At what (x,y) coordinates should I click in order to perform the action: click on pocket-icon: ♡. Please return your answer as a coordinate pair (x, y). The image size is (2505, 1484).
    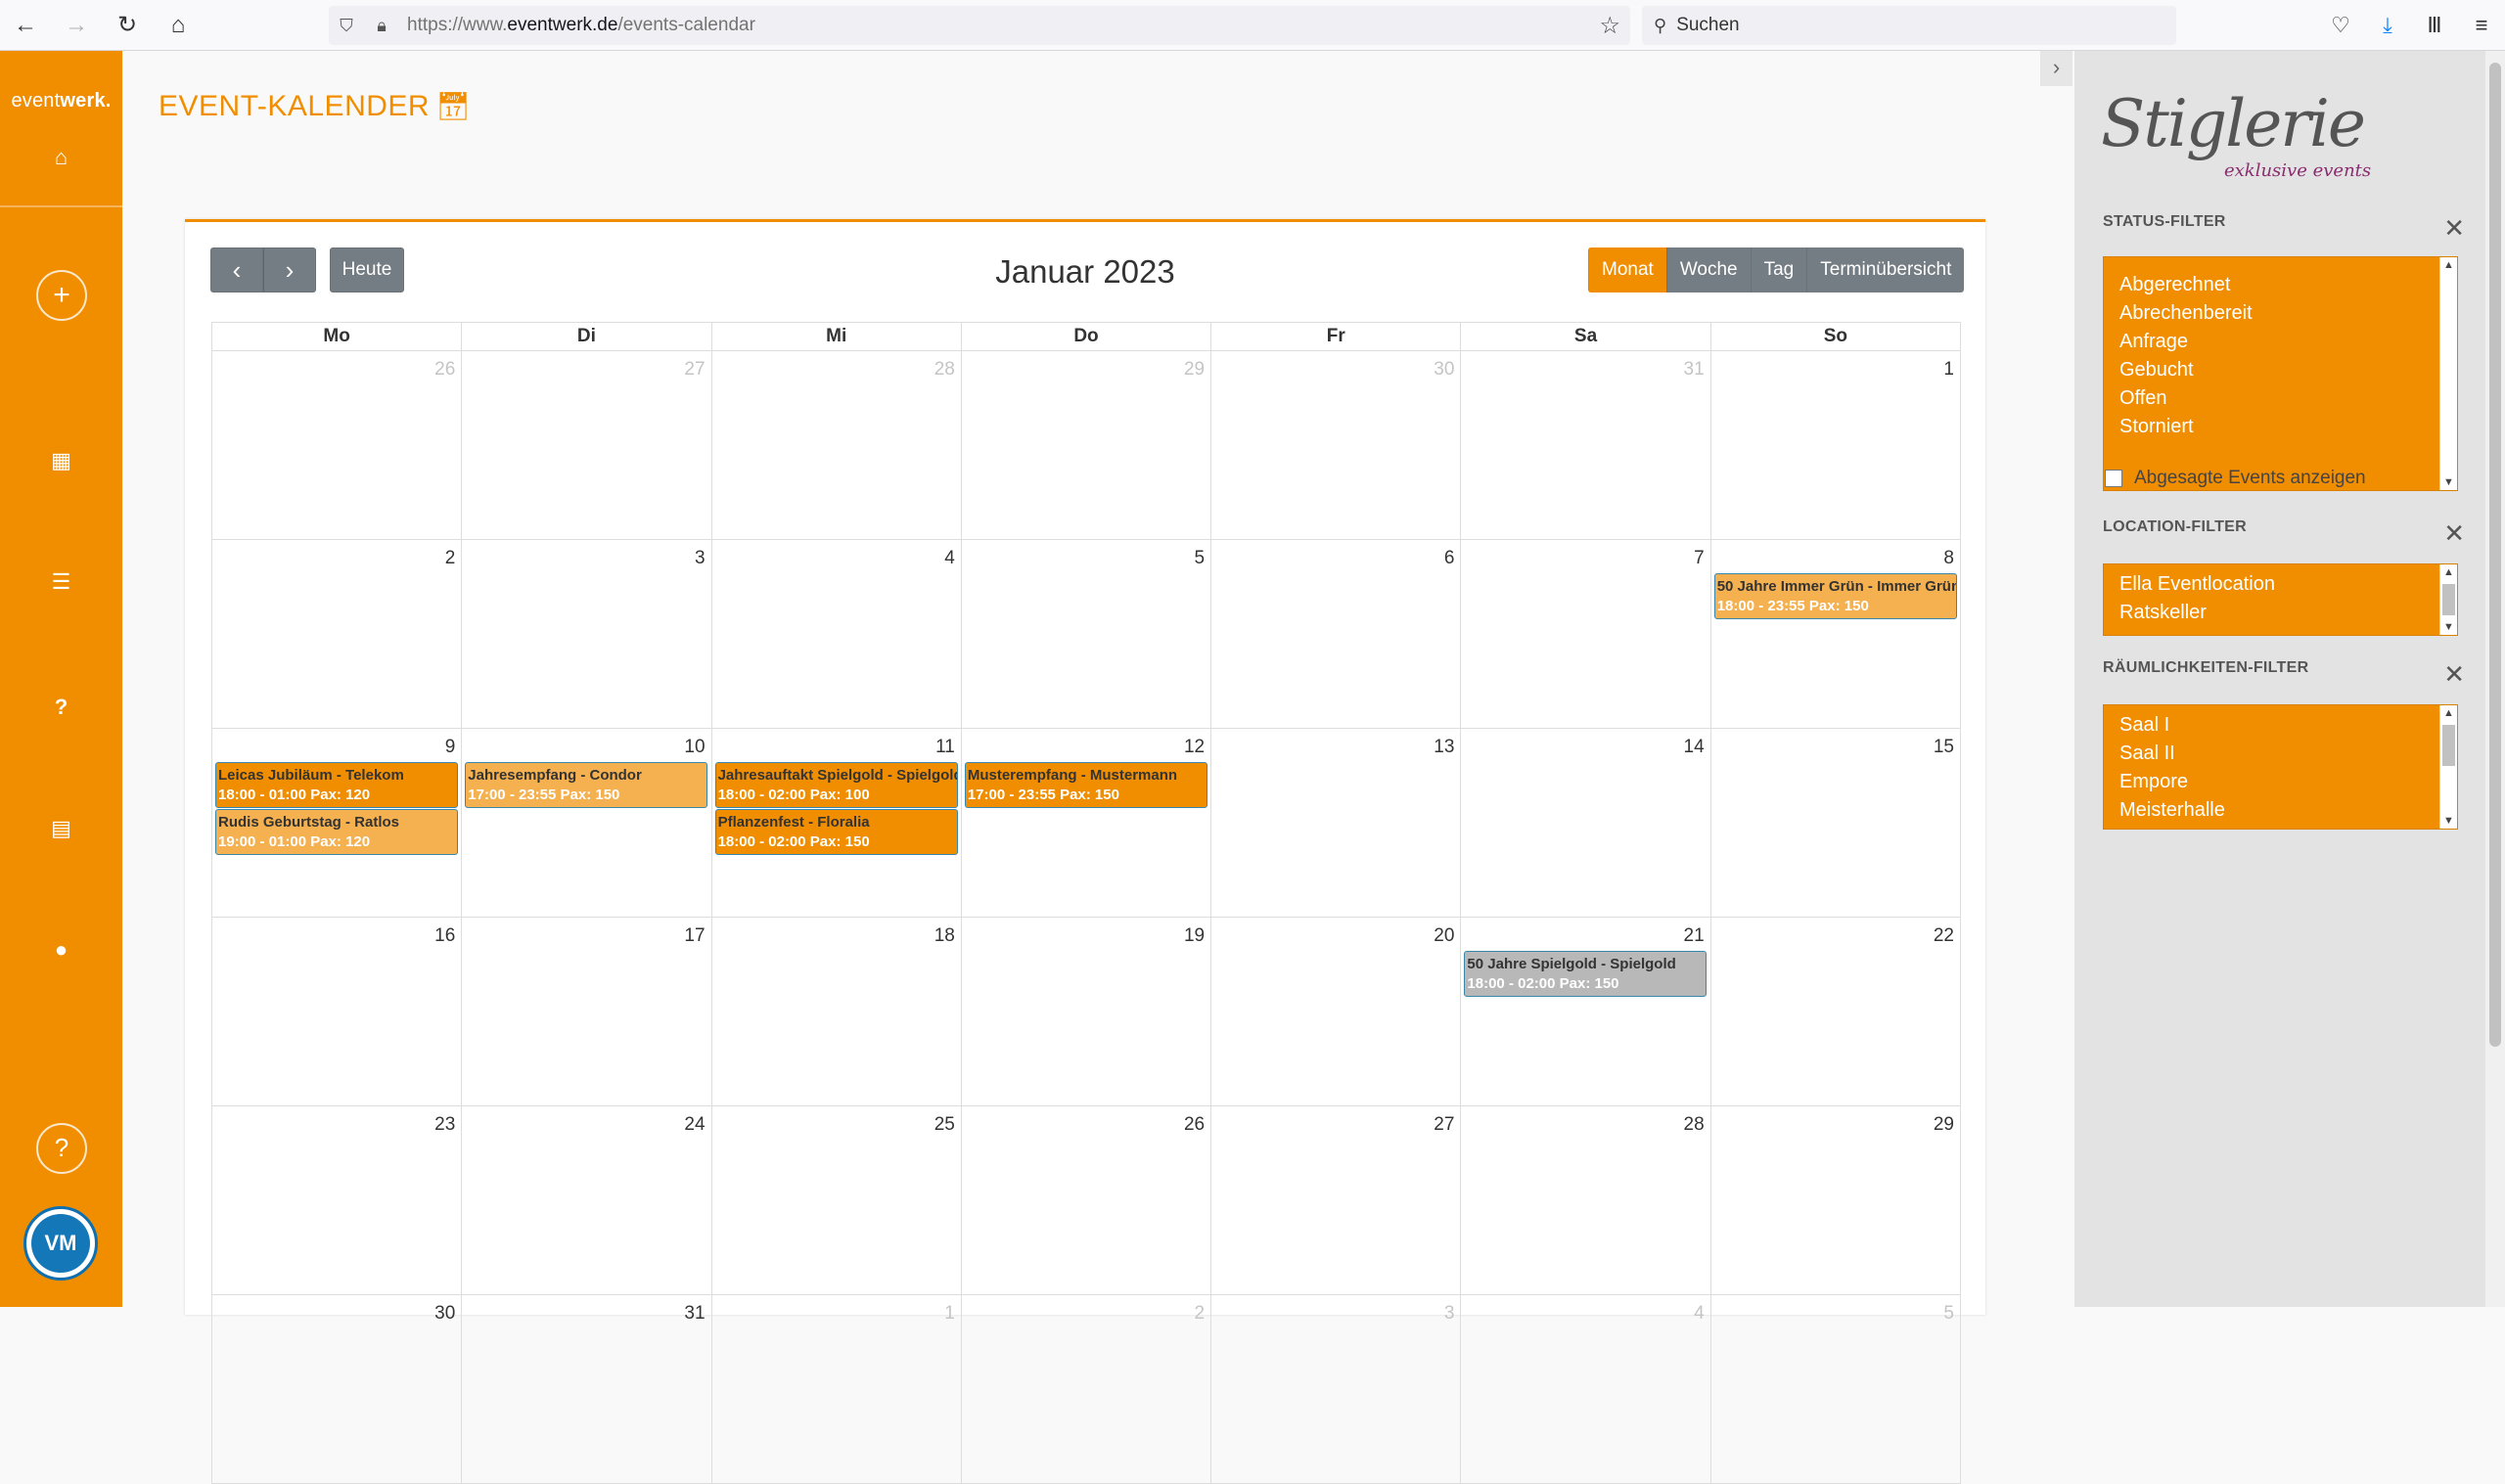
    Looking at the image, I should click on (2340, 25).